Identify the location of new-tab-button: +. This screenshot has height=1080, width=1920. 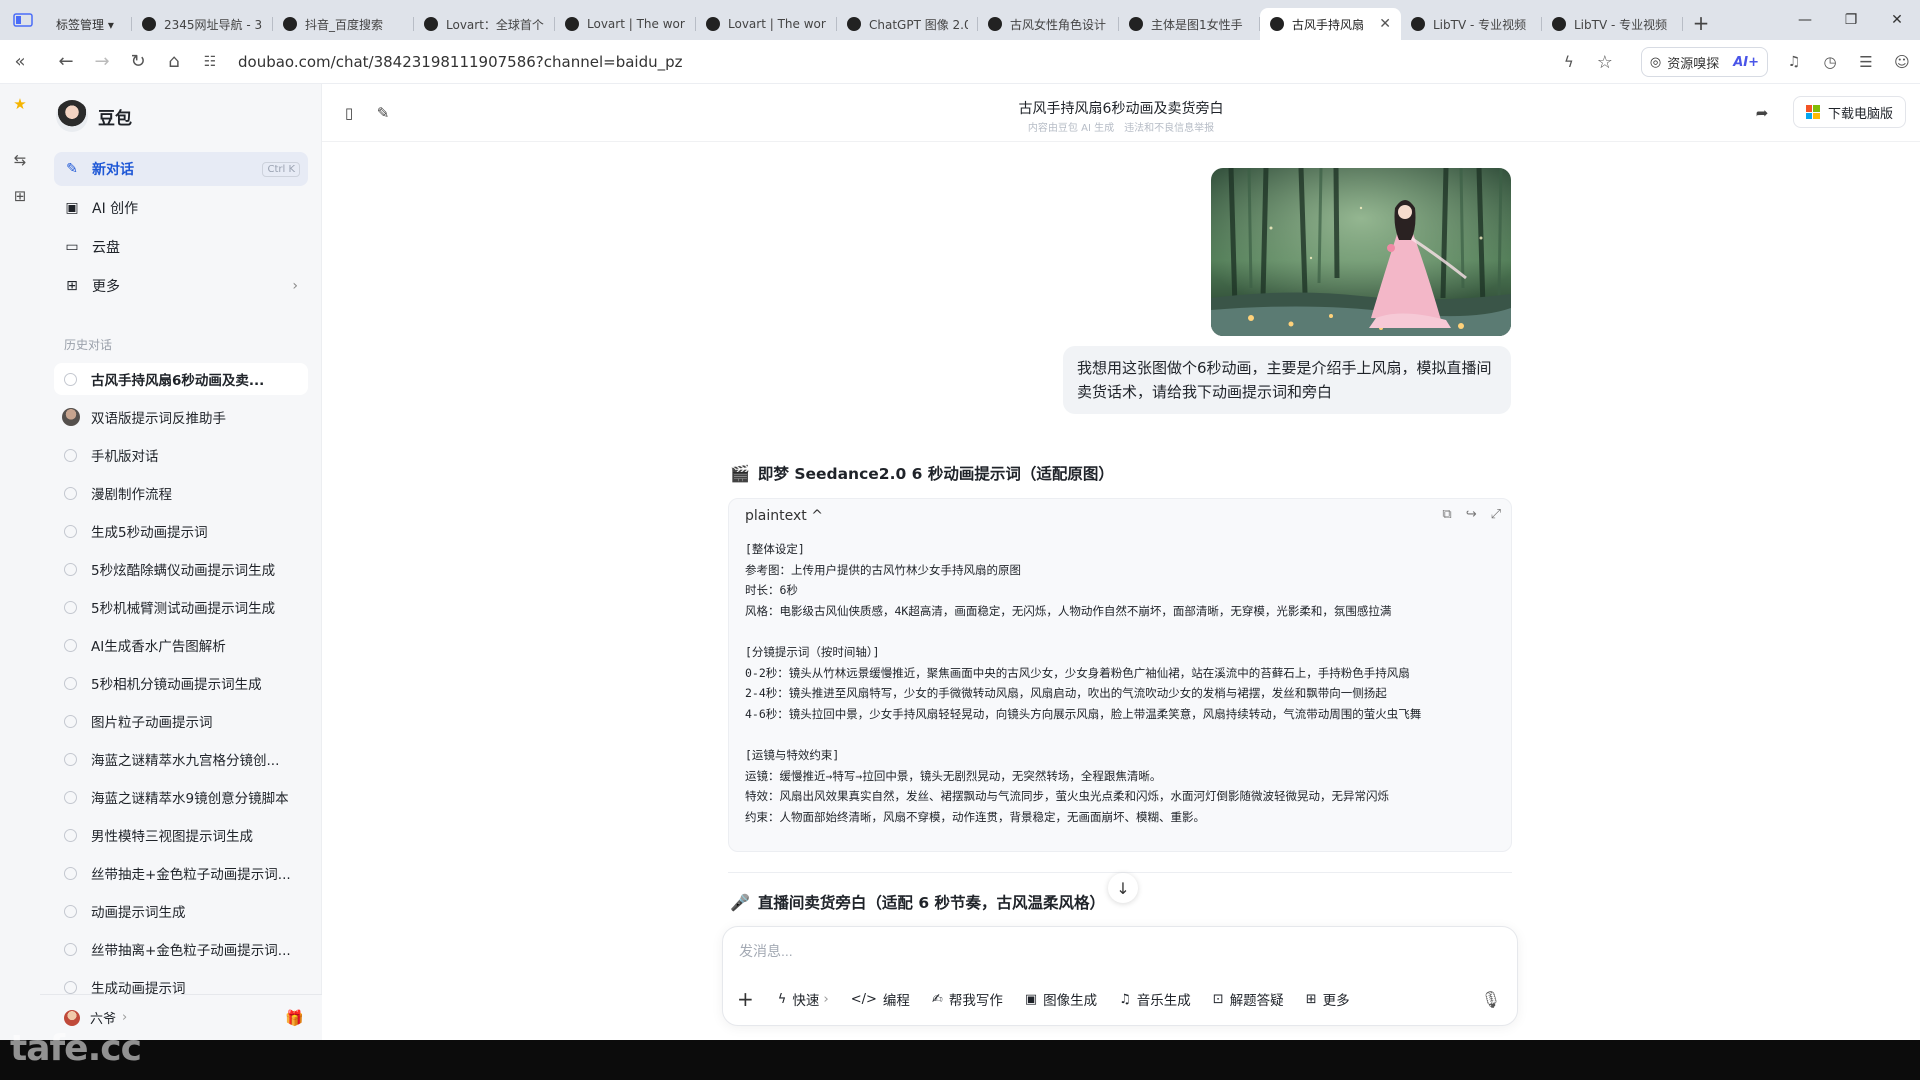
(1701, 23).